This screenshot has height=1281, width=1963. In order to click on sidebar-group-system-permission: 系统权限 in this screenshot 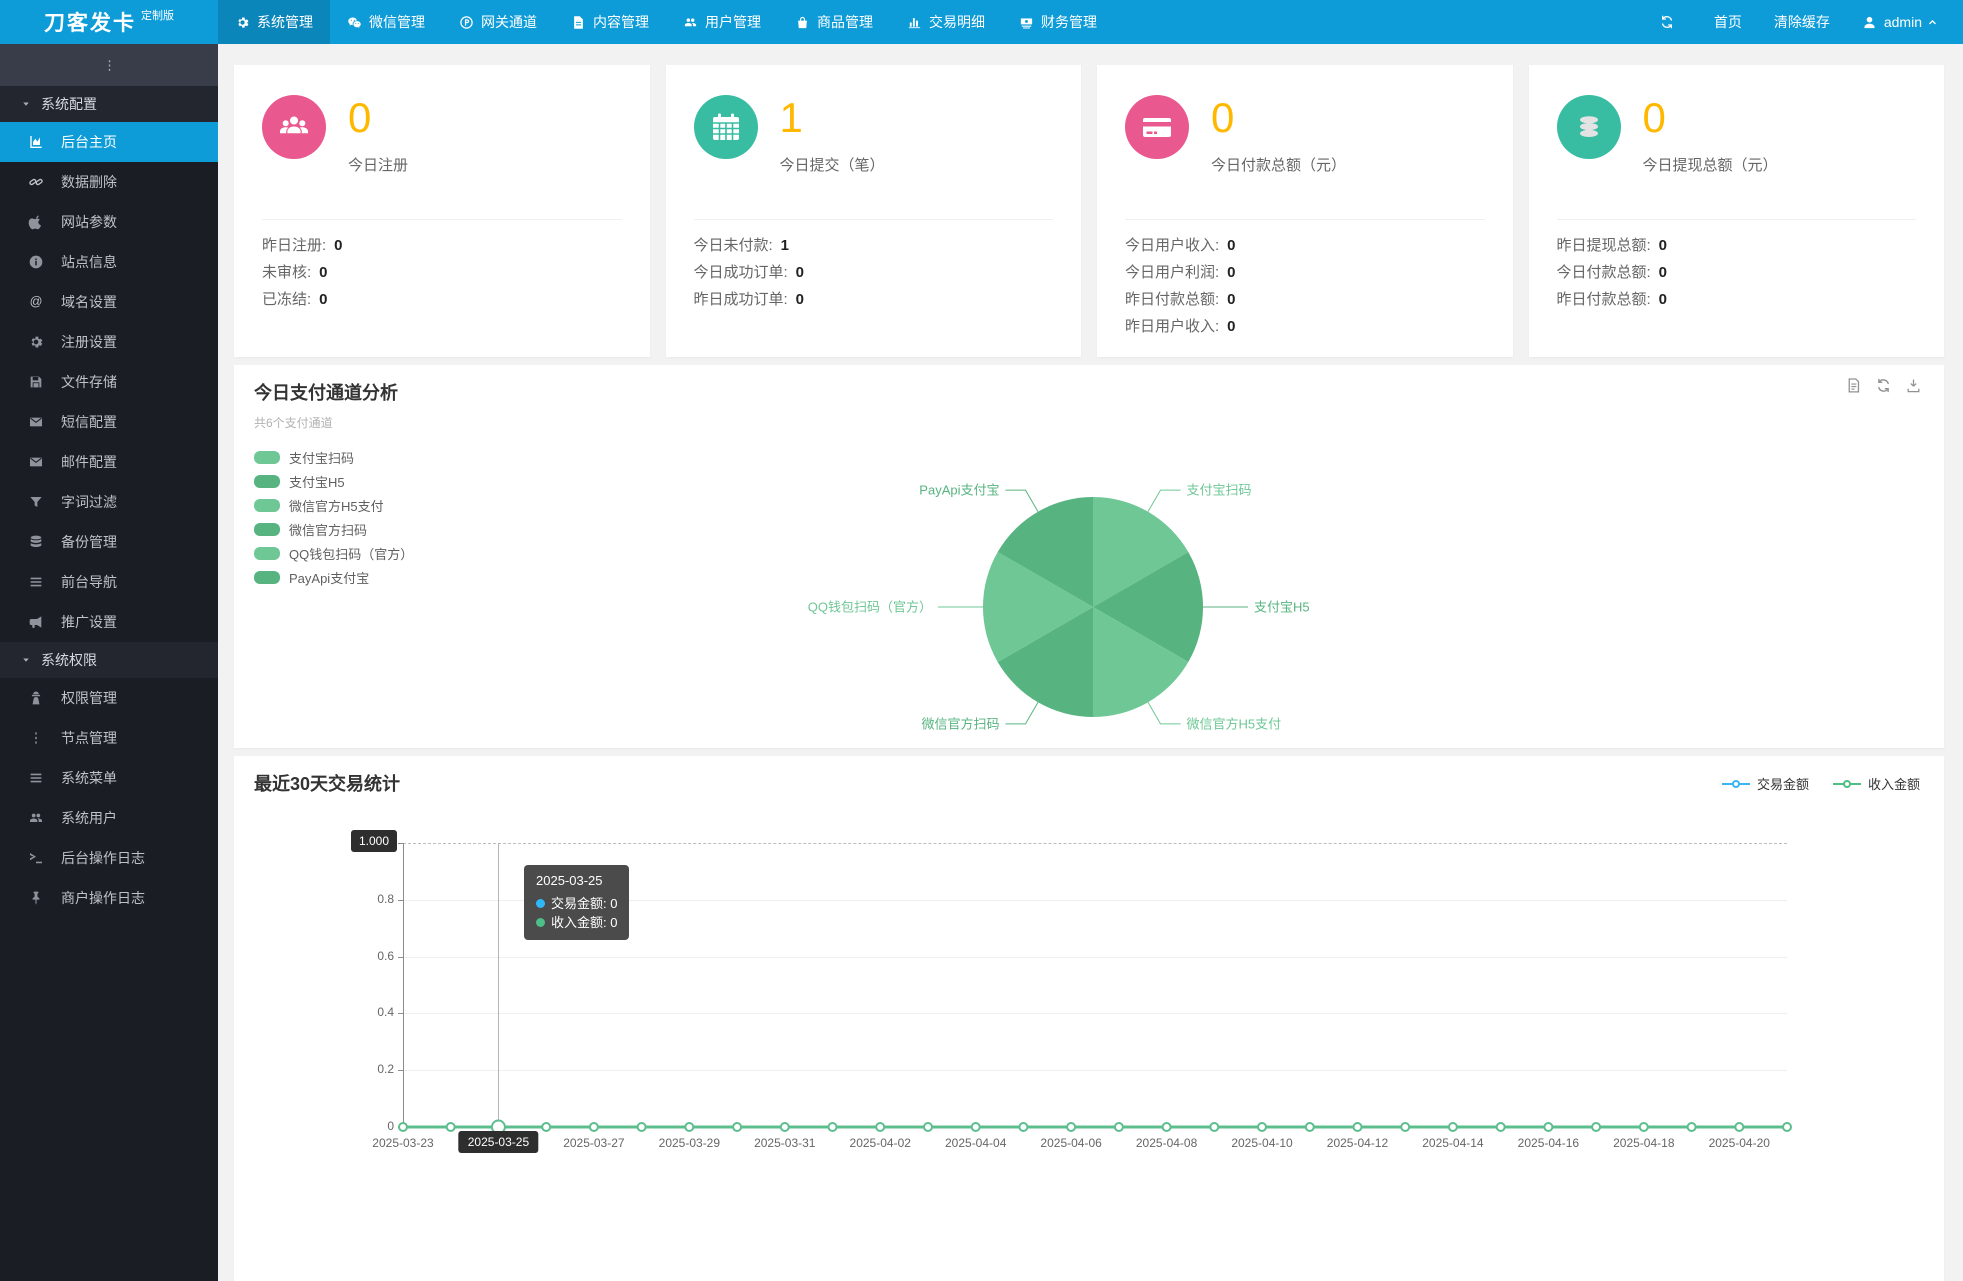, I will do `click(109, 660)`.